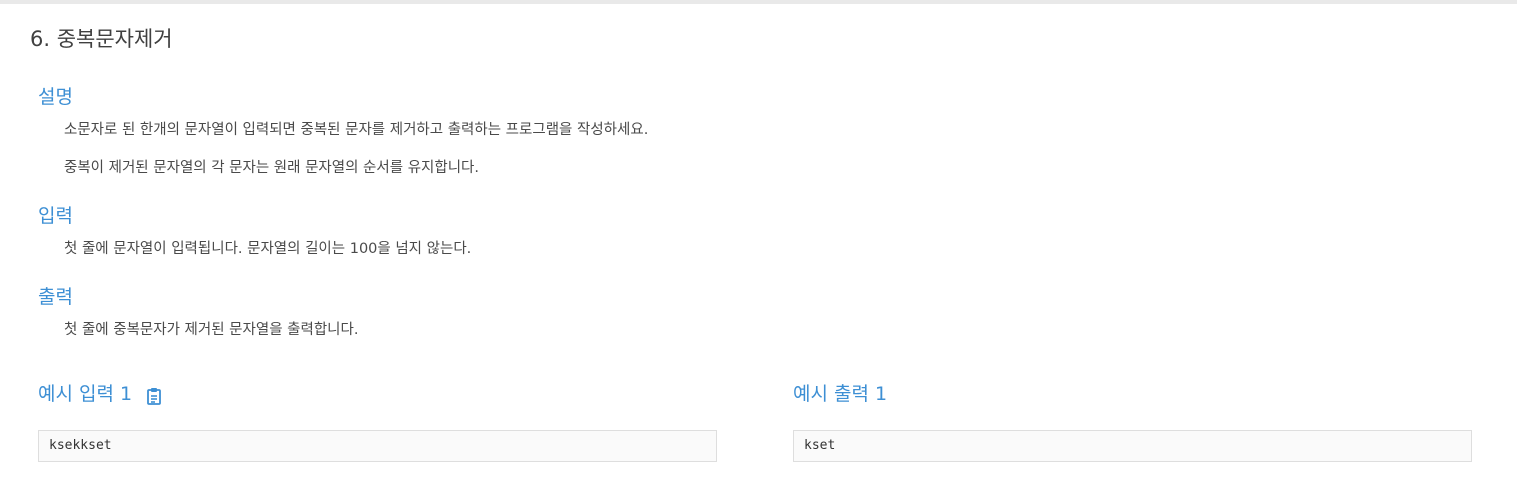 The width and height of the screenshot is (1517, 486). I want to click on description-heading: 설명, so click(55, 97).